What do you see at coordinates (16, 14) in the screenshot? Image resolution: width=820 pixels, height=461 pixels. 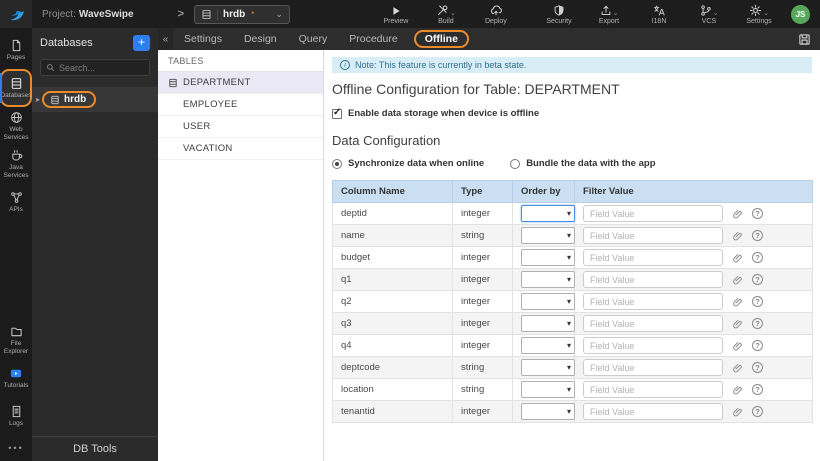 I see `app-logo` at bounding box center [16, 14].